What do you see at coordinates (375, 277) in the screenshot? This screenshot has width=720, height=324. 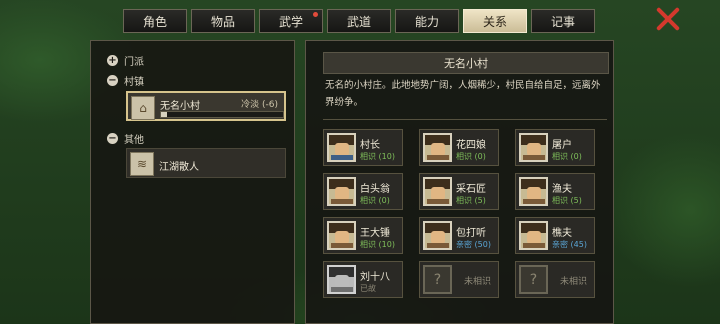 I see `person-name: 刘十八` at bounding box center [375, 277].